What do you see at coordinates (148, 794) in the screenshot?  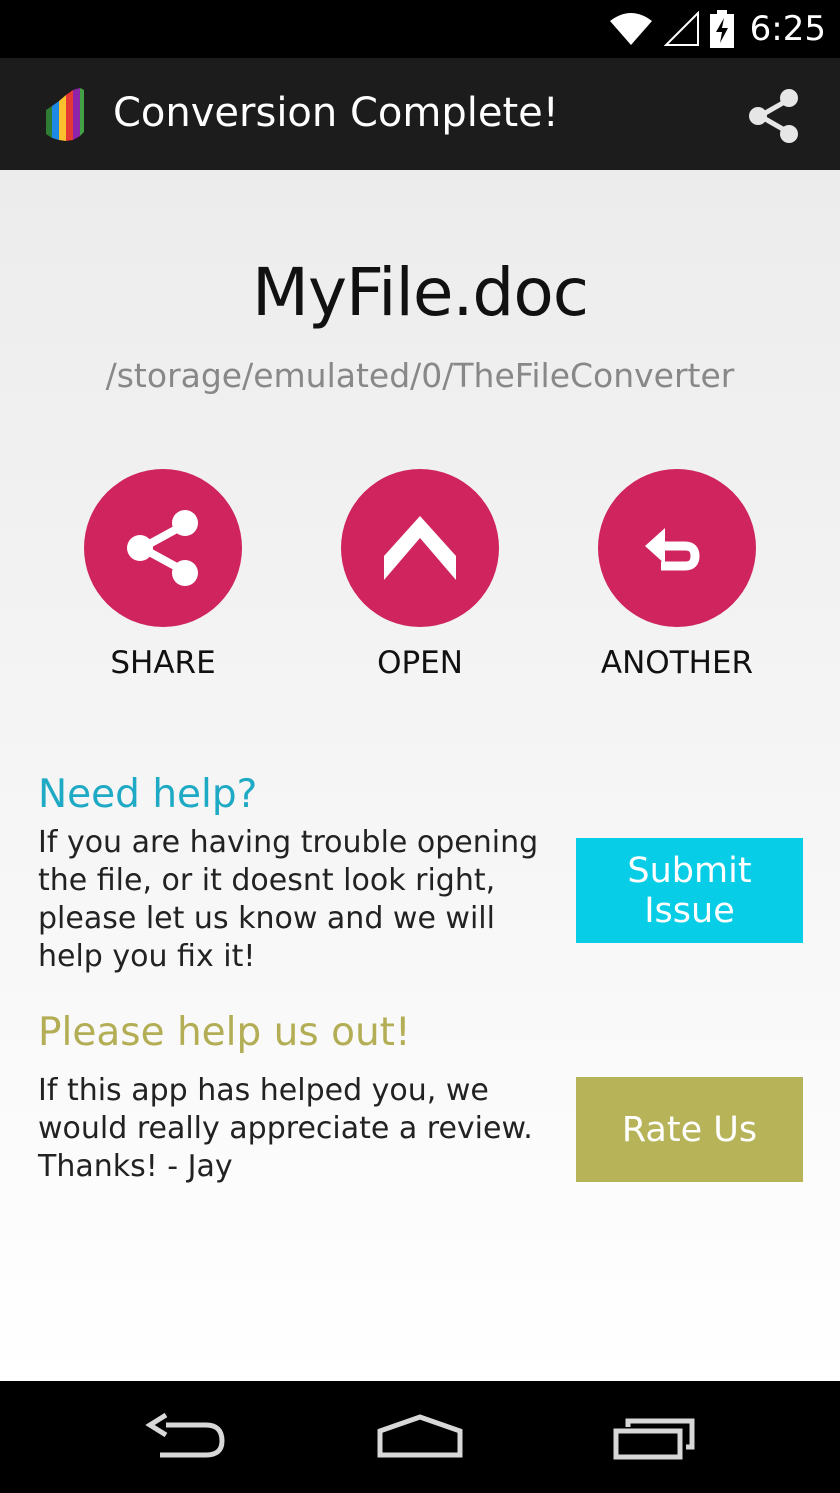 I see `help-title: Need help?` at bounding box center [148, 794].